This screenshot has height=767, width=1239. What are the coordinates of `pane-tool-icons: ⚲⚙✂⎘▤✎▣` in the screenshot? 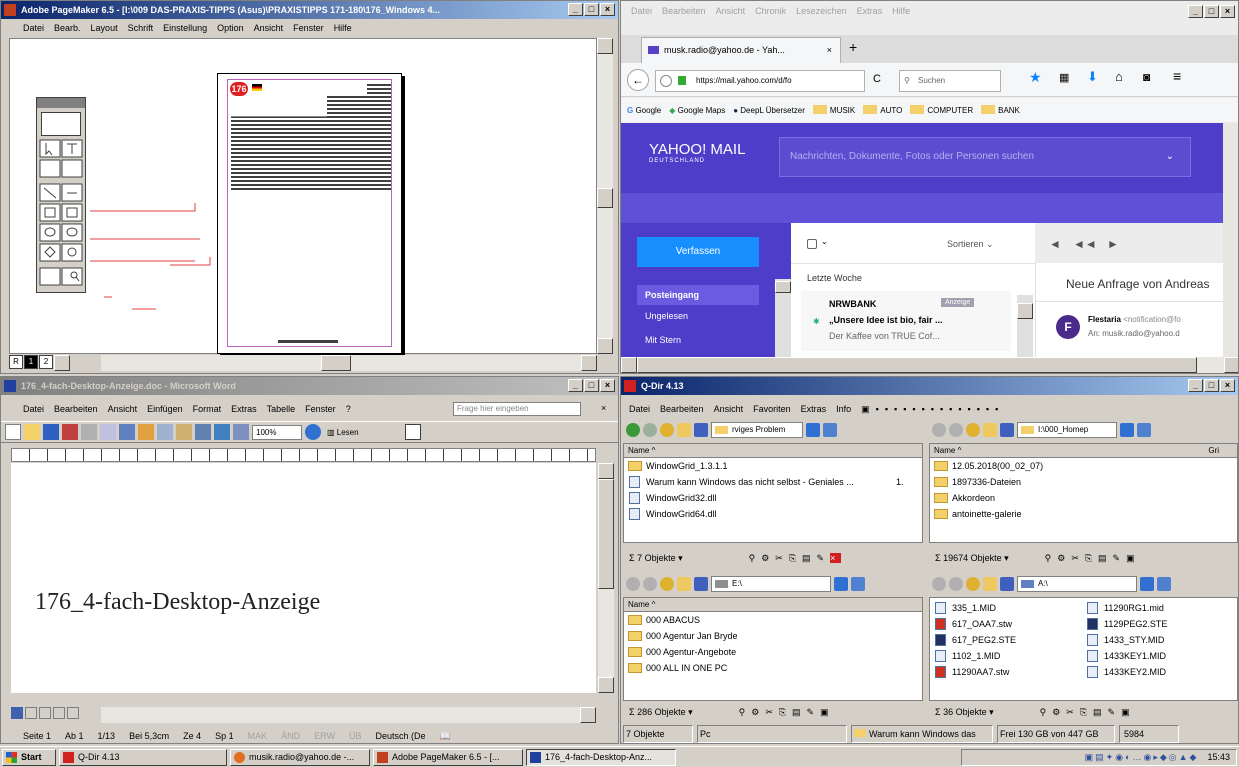 It's located at (787, 712).